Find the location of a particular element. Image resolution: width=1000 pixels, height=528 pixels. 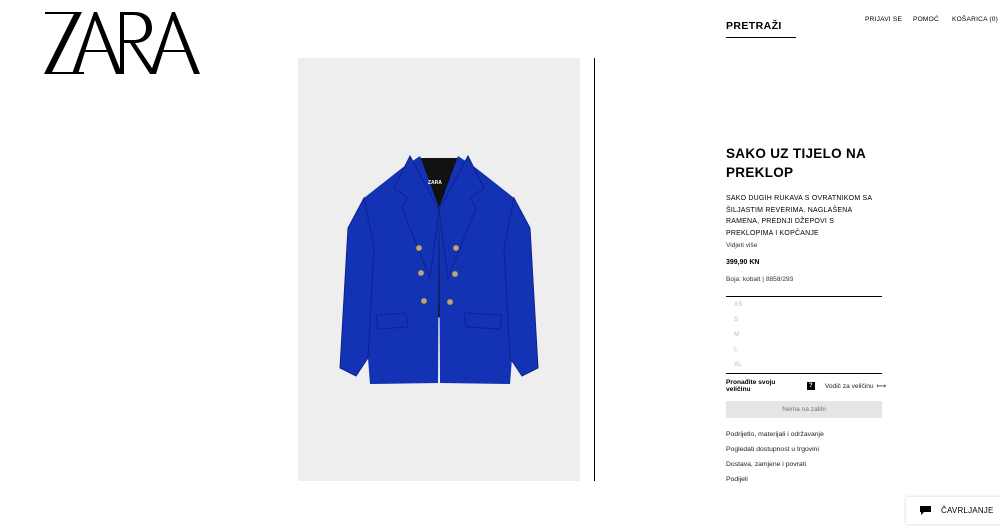

color-info: Boja: kobalt | 8858/293 is located at coordinates (760, 279).